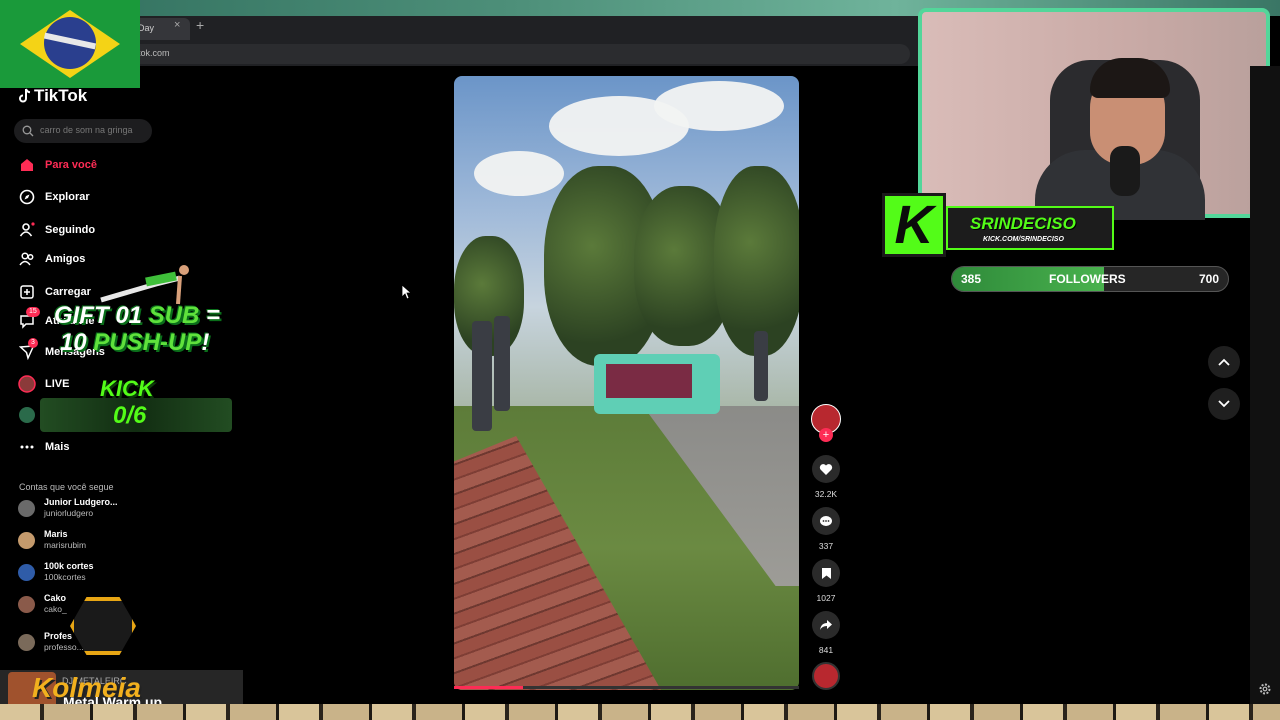 The height and width of the screenshot is (720, 1280). Describe the element at coordinates (826, 494) in the screenshot. I see `like-count: 32.2K` at that location.